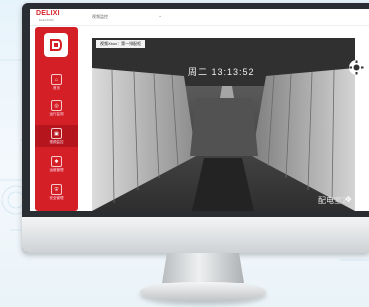 Image resolution: width=369 pixels, height=307 pixels. I want to click on monitor-stand-neck, so click(203, 268).